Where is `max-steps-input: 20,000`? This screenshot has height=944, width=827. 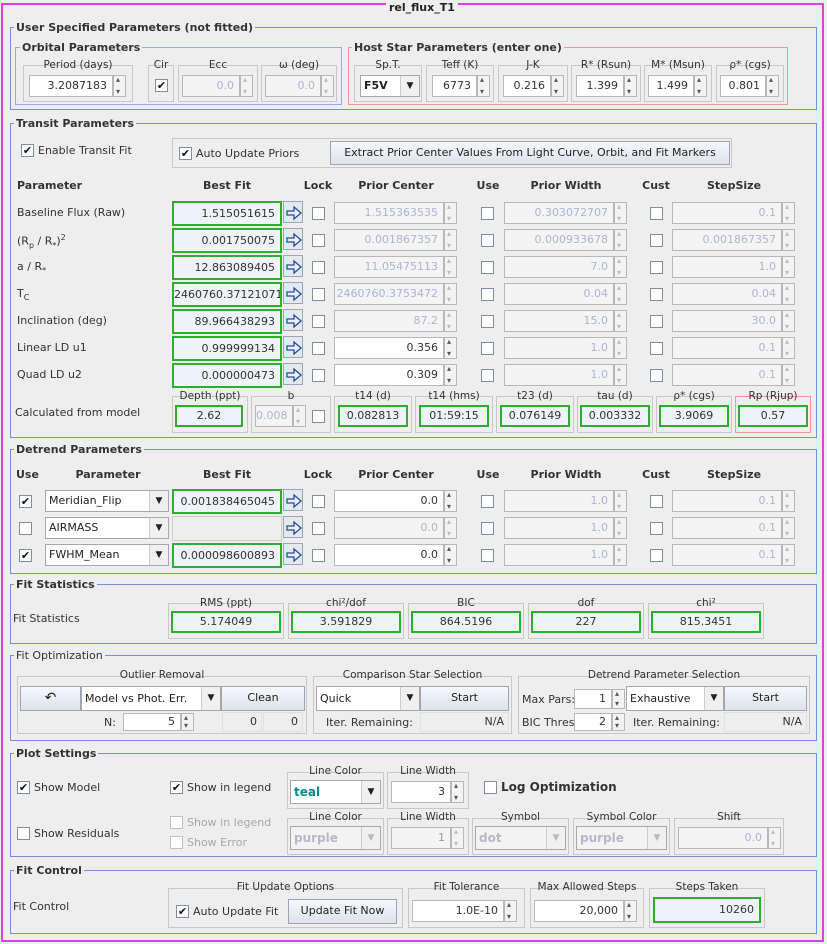
max-steps-input: 20,000 is located at coordinates (579, 911).